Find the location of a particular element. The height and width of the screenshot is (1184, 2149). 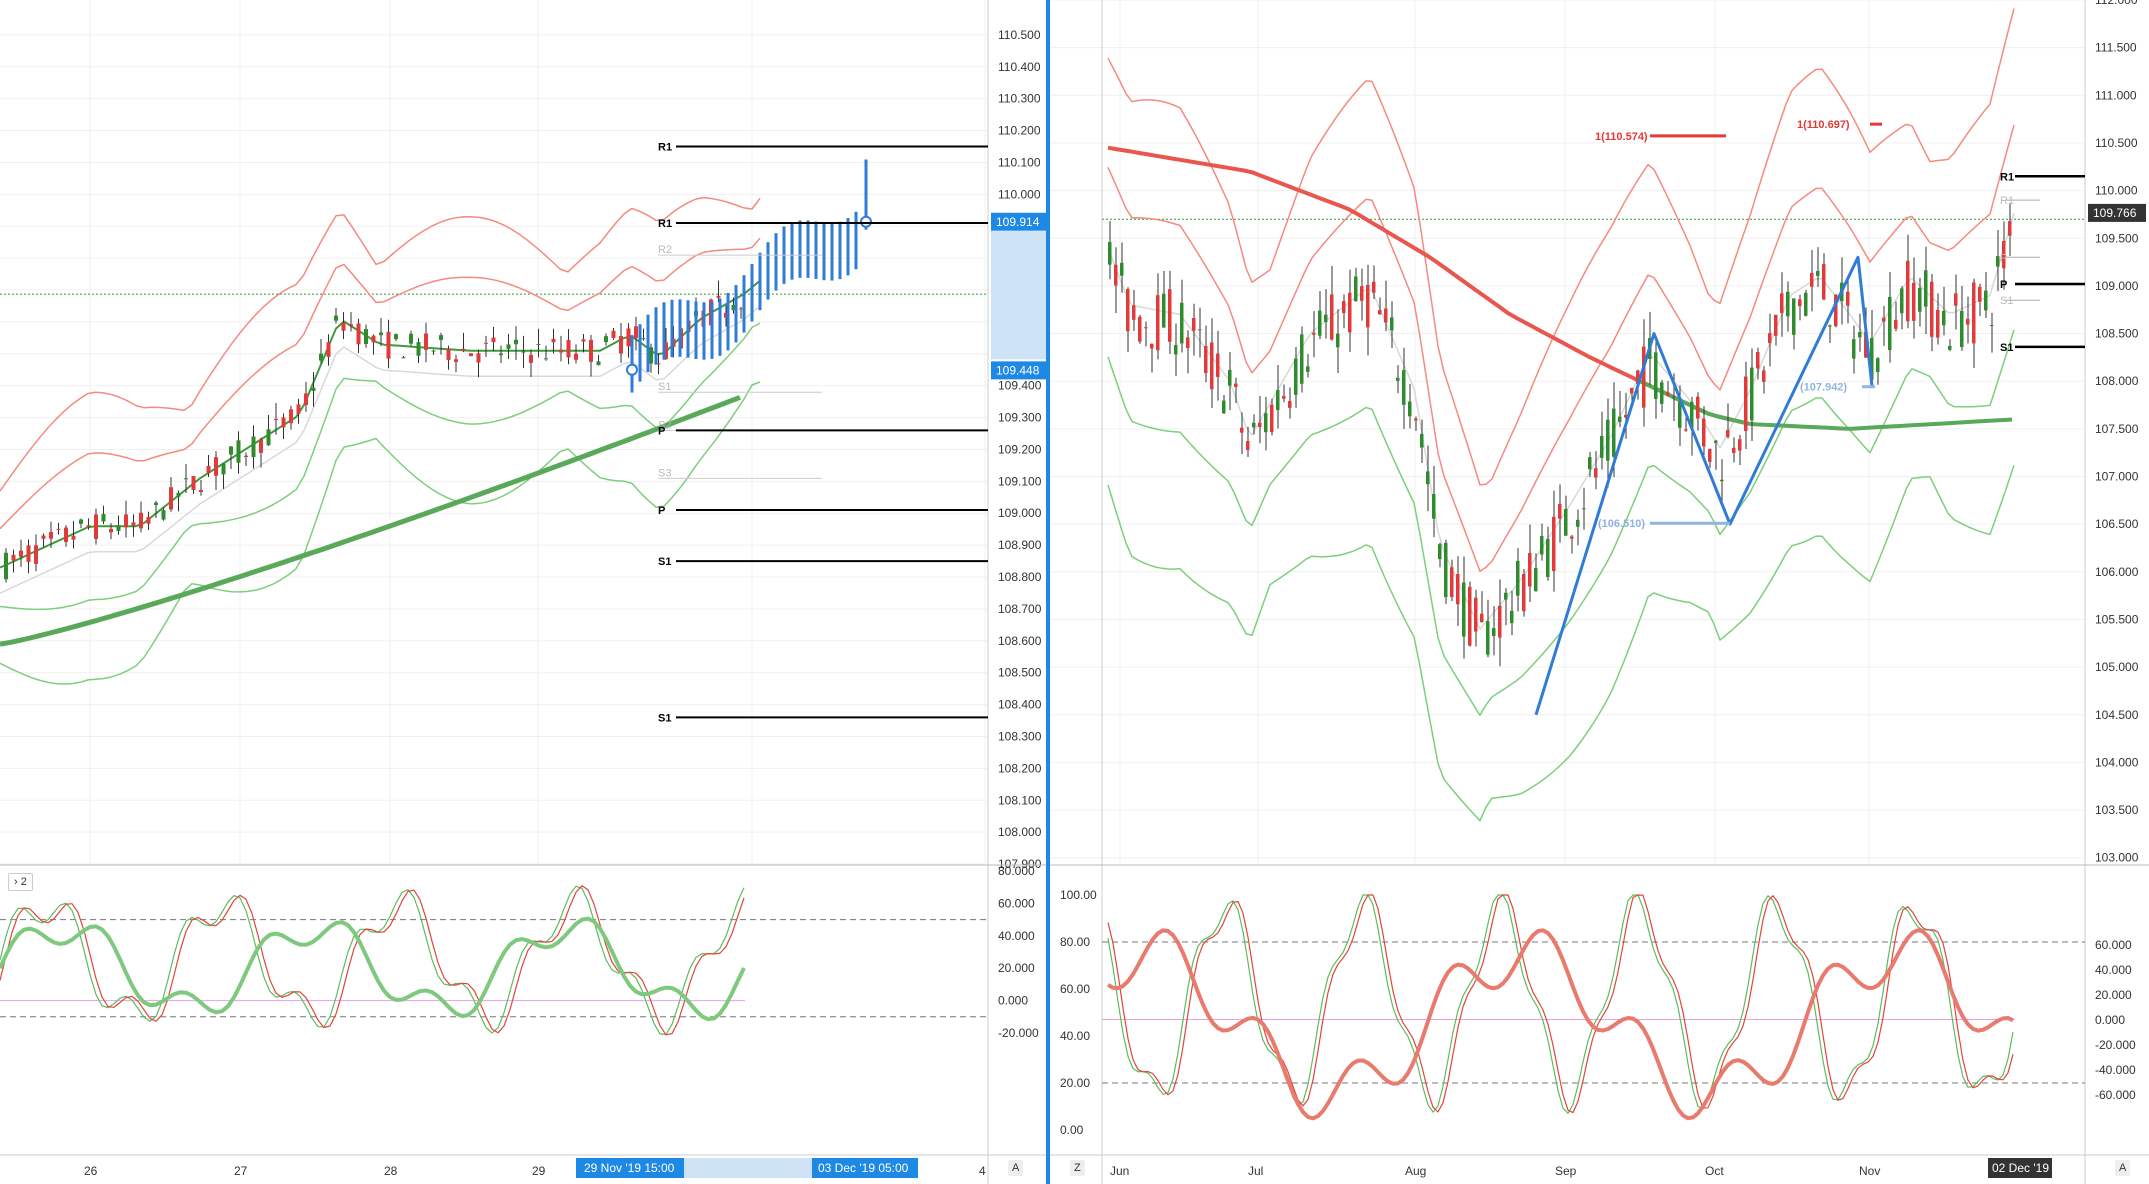

auto-scale-button-right: A is located at coordinates (2123, 1168).